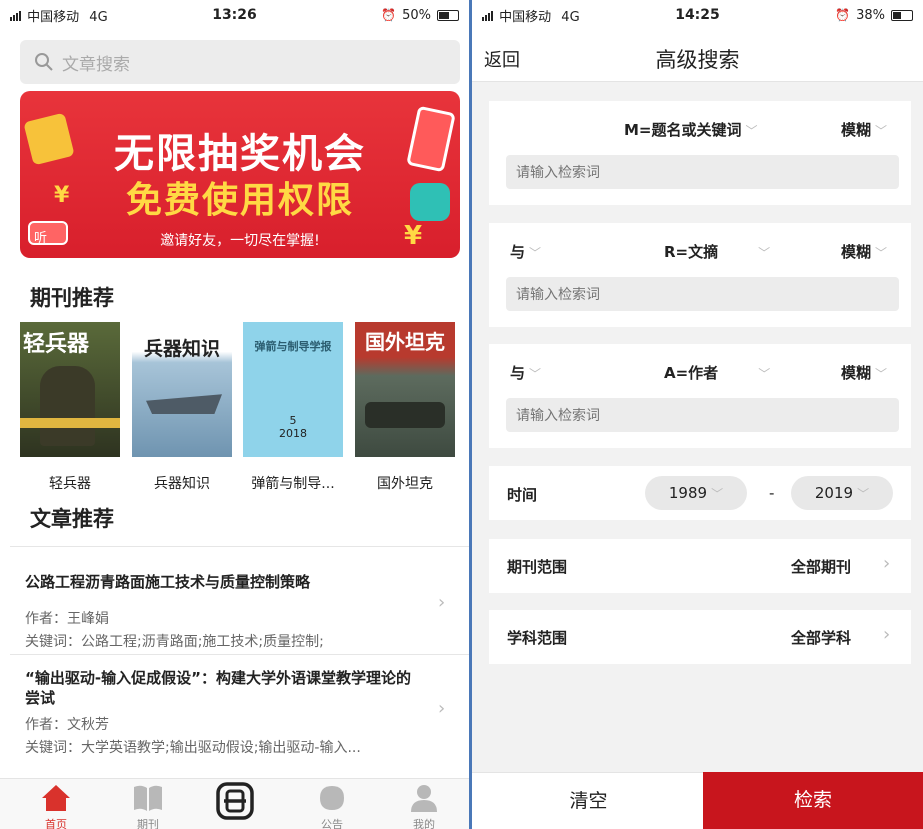 The width and height of the screenshot is (923, 829). Describe the element at coordinates (902, 15) in the screenshot. I see `battery-icon` at that location.